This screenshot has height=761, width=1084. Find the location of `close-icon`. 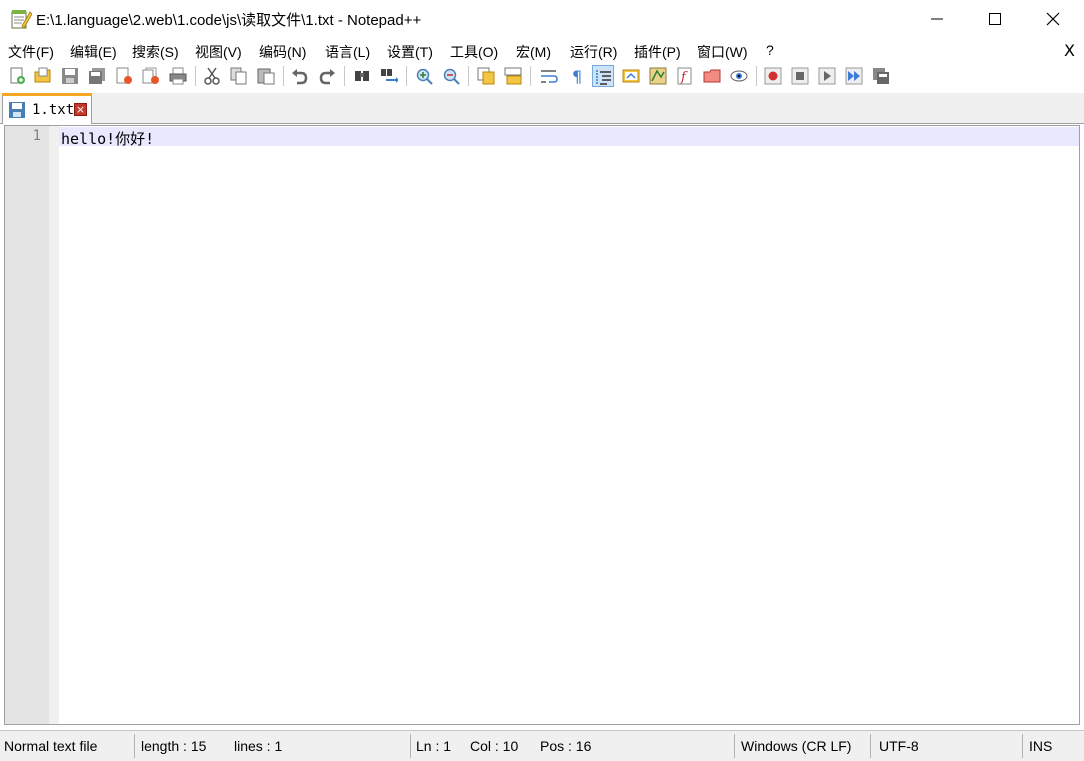

close-icon is located at coordinates (1053, 19).